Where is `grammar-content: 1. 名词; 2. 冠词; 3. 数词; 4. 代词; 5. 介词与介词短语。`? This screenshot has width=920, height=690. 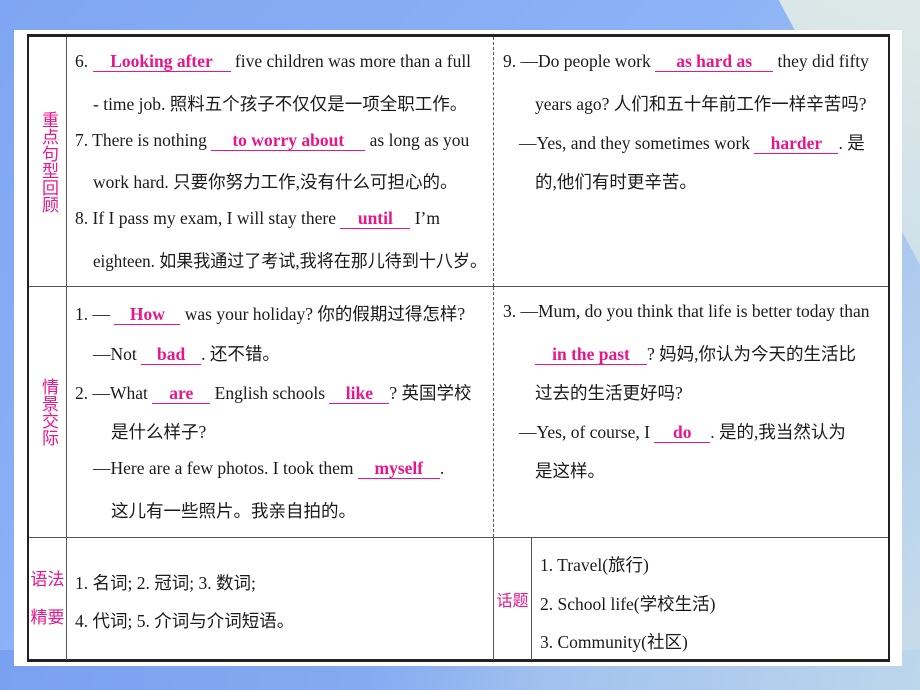
grammar-content: 1. 名词; 2. 冠词; 3. 数词; 4. 代词; 5. 介词与介词短语。 is located at coordinates (280, 599).